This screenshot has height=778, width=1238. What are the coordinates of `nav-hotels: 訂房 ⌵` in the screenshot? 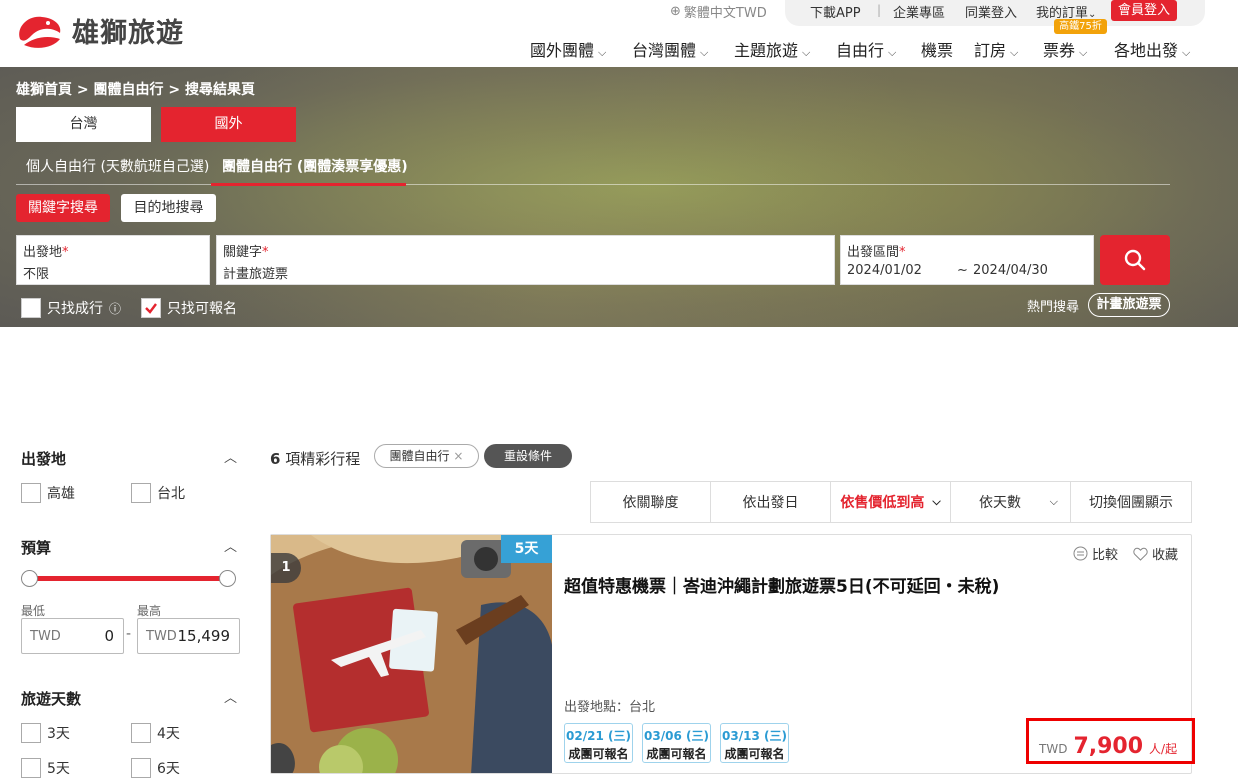 It's located at (996, 49).